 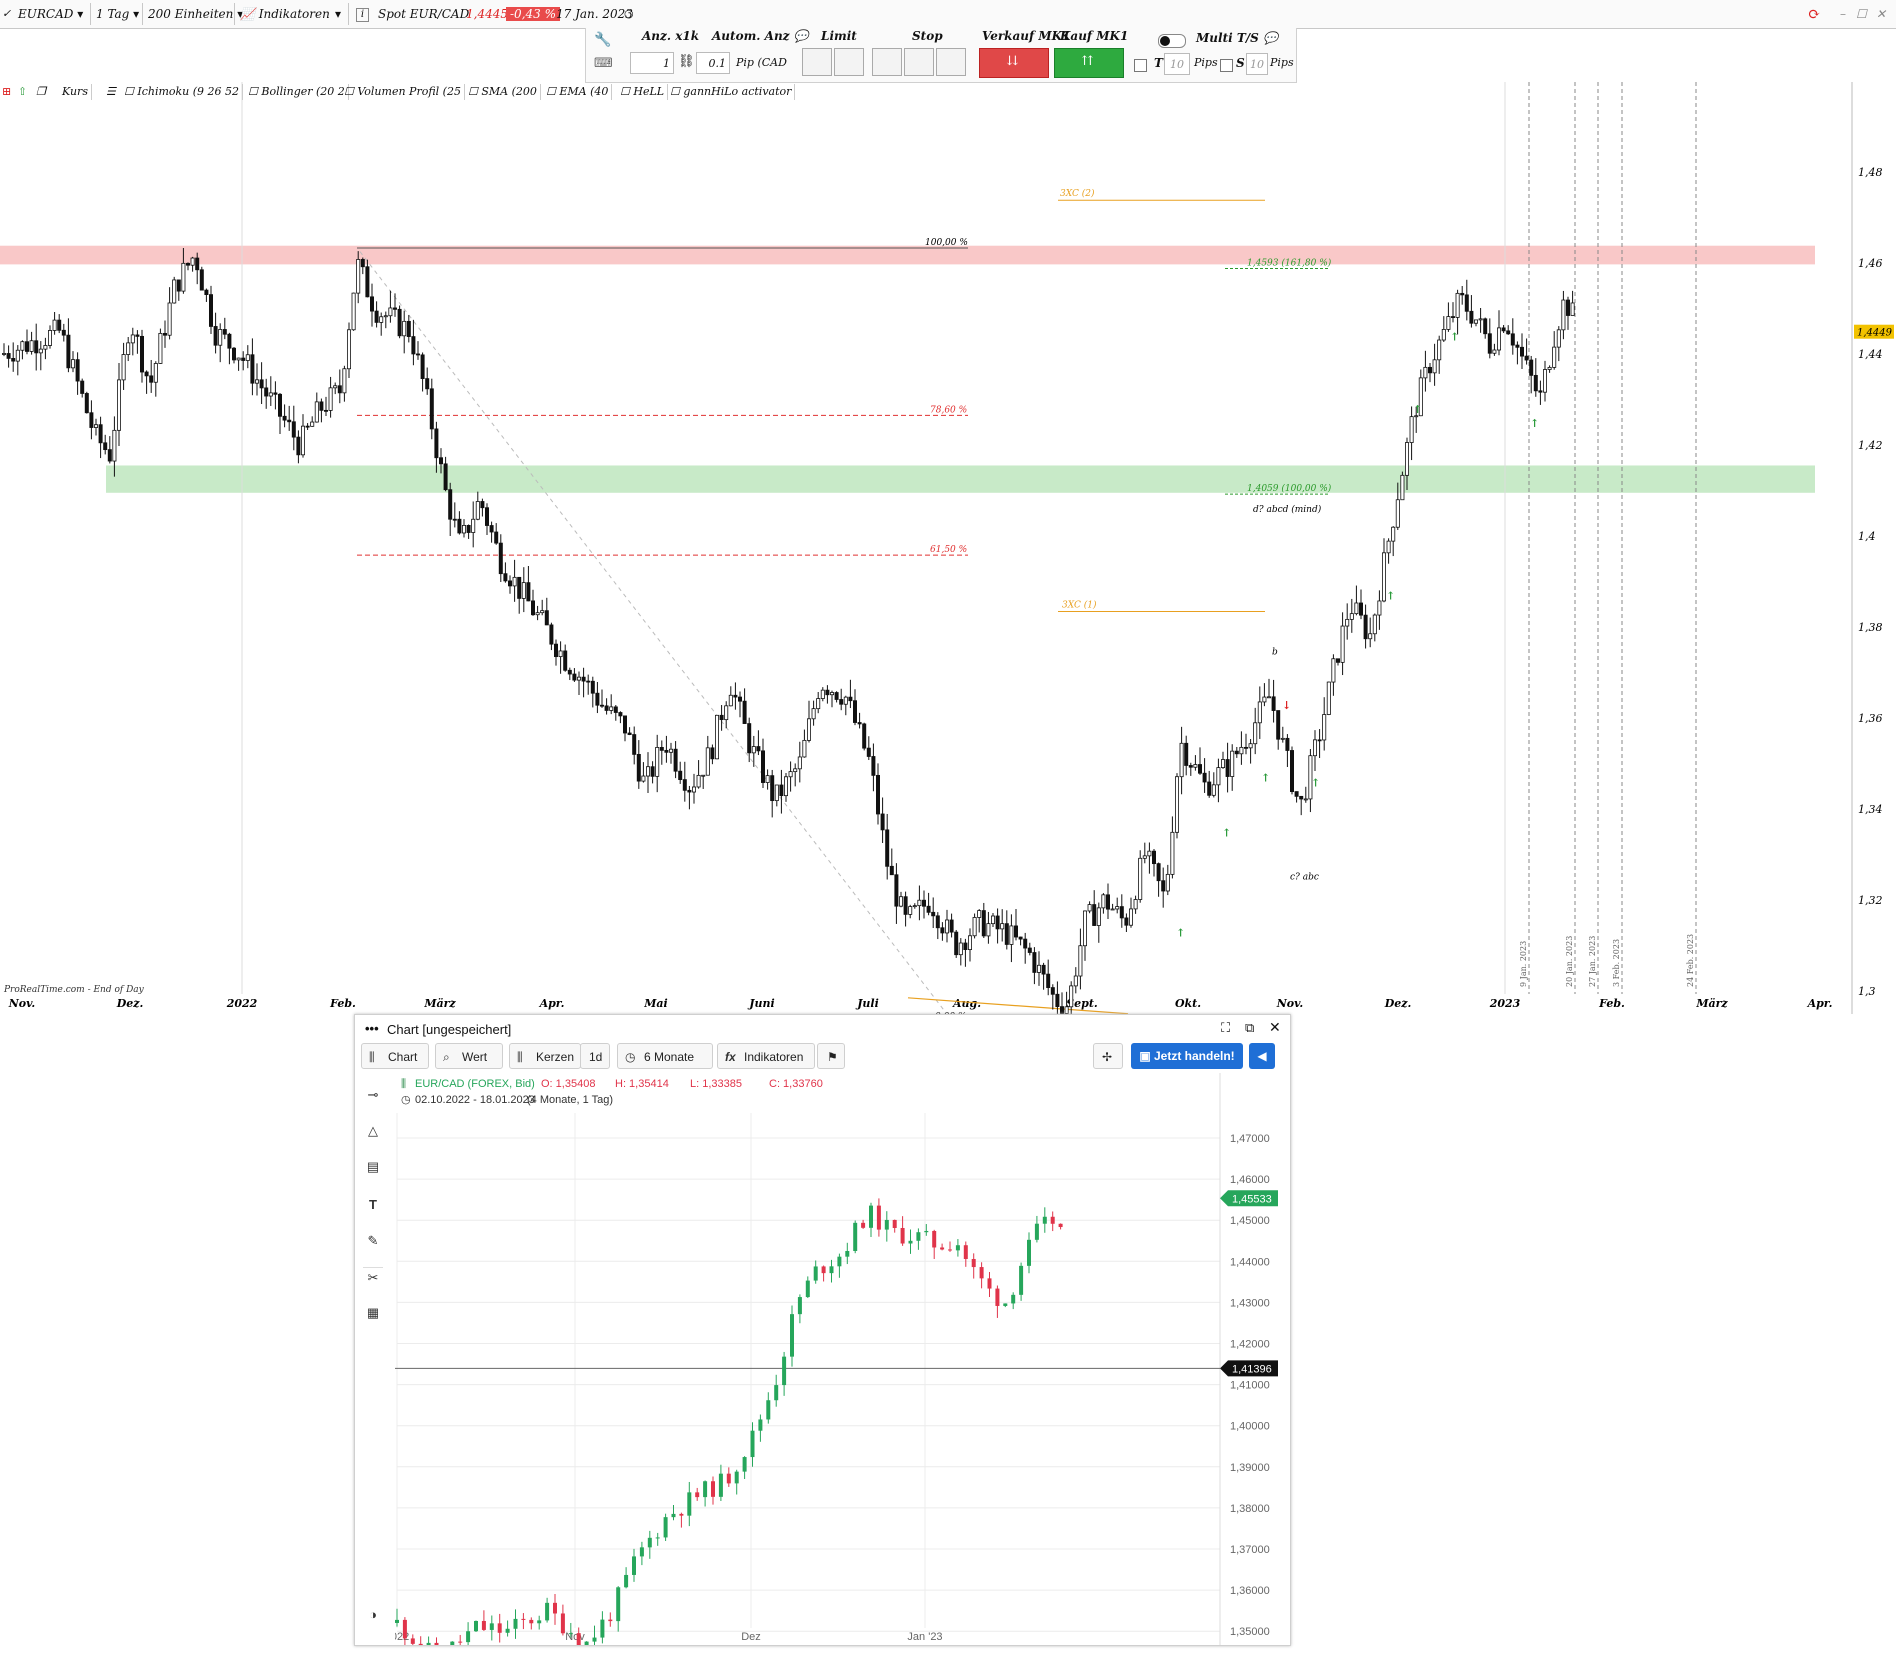 I want to click on units-selector: 200 Einheiten ▾, so click(x=195, y=14).